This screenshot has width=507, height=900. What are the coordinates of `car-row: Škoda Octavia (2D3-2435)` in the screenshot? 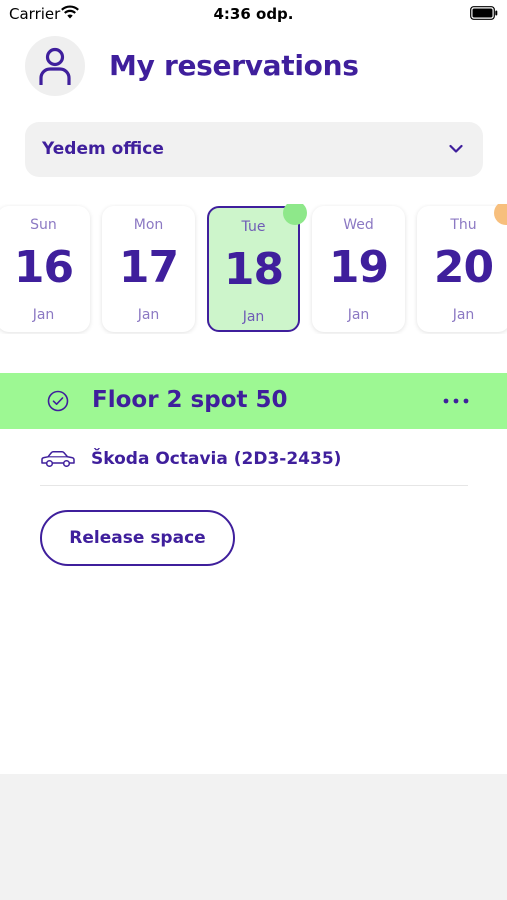 It's located at (254, 464).